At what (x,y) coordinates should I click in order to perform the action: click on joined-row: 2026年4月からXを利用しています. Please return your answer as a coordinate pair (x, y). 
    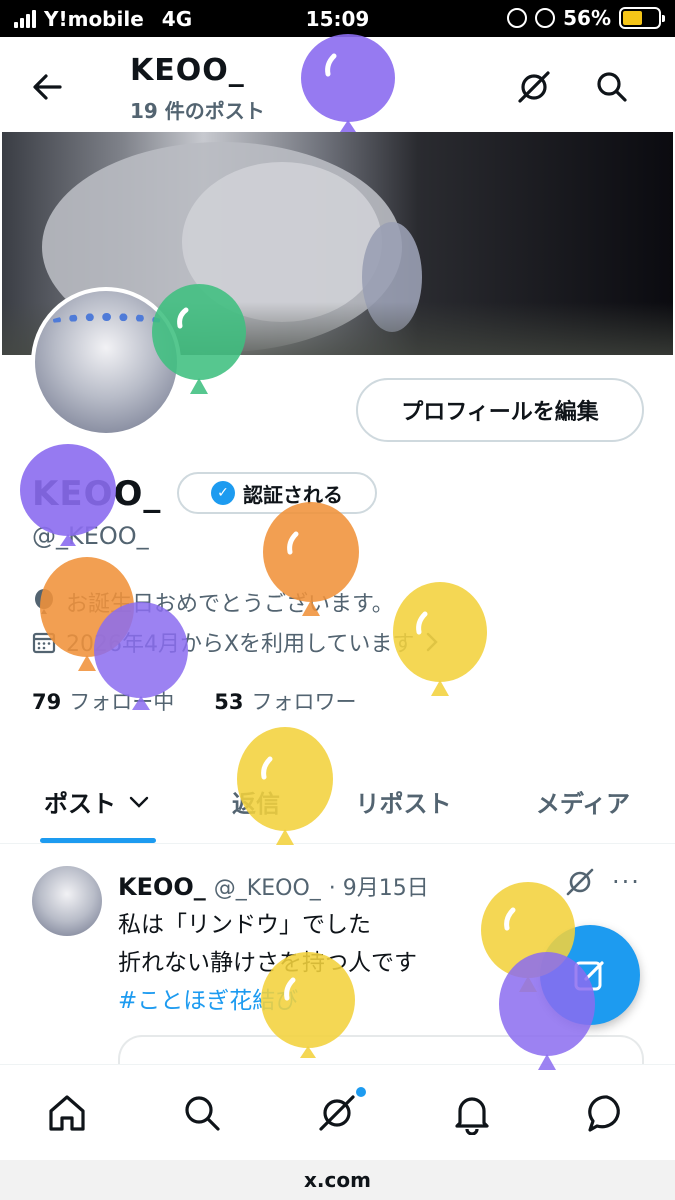
    Looking at the image, I should click on (236, 642).